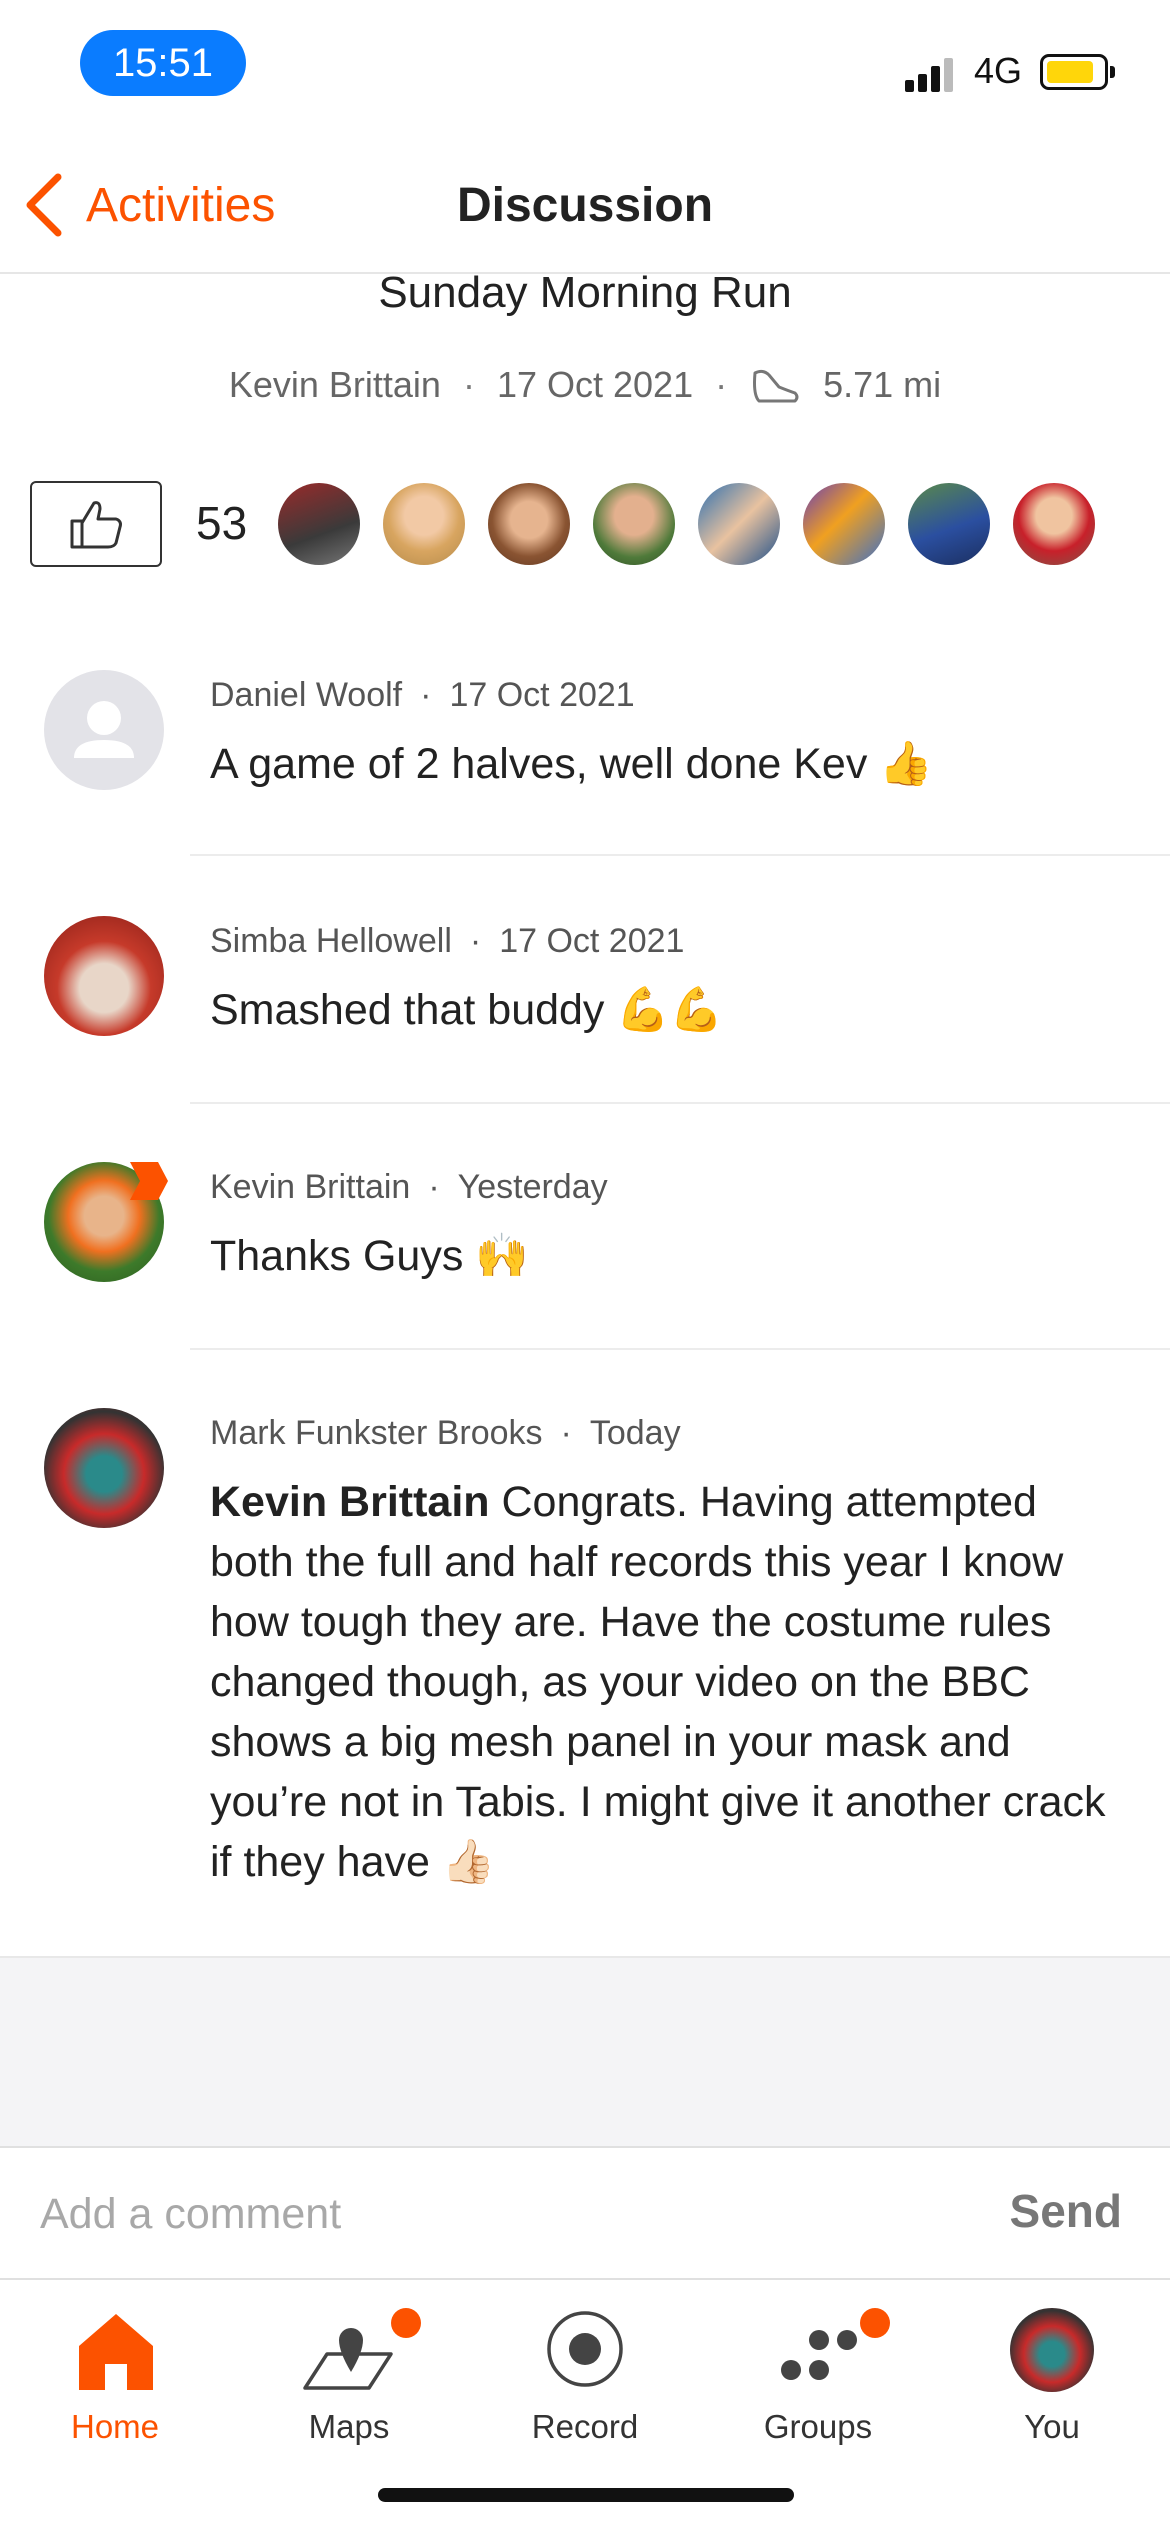 The width and height of the screenshot is (1170, 2532). Describe the element at coordinates (586, 2495) in the screenshot. I see `home-indicator` at that location.